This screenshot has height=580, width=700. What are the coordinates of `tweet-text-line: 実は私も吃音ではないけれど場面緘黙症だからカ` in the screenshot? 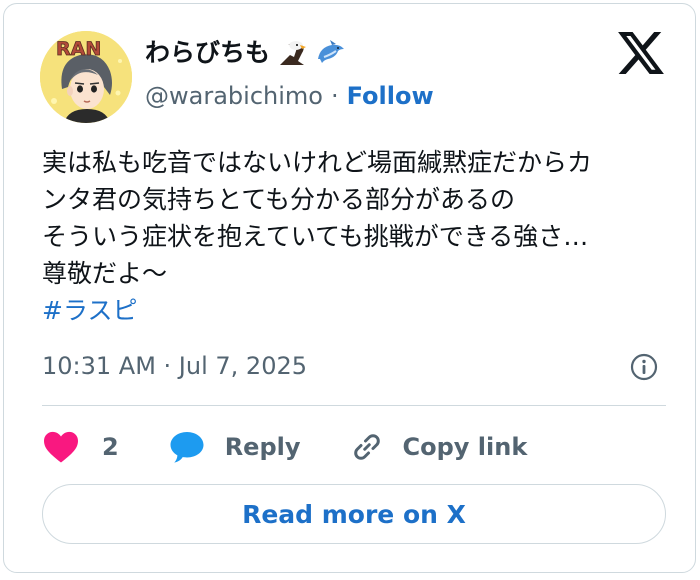 It's located at (317, 162).